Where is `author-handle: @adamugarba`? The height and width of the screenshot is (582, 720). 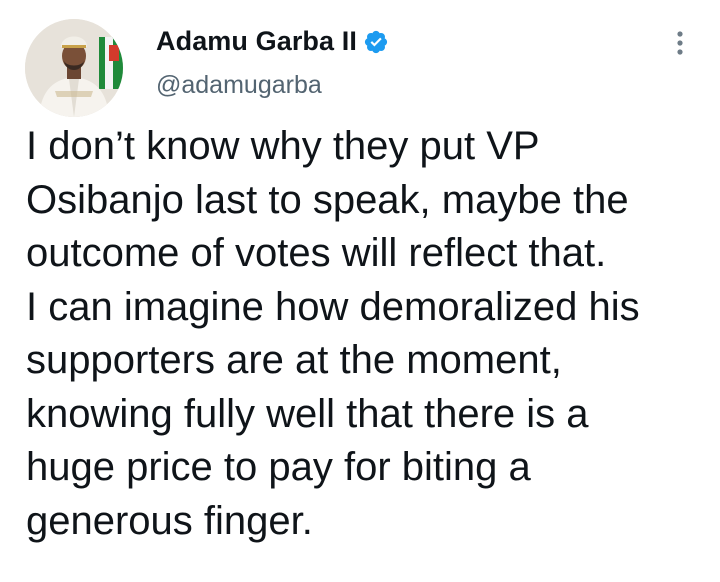 author-handle: @adamugarba is located at coordinates (239, 85).